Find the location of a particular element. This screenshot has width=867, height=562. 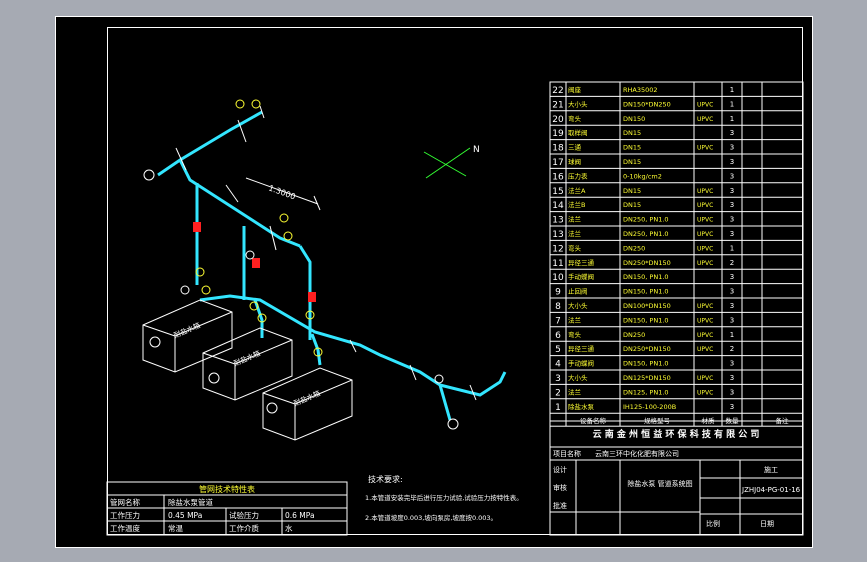

bom-row: 21 大小头 DN150*DN250 UPVC 1 is located at coordinates (643, 104).